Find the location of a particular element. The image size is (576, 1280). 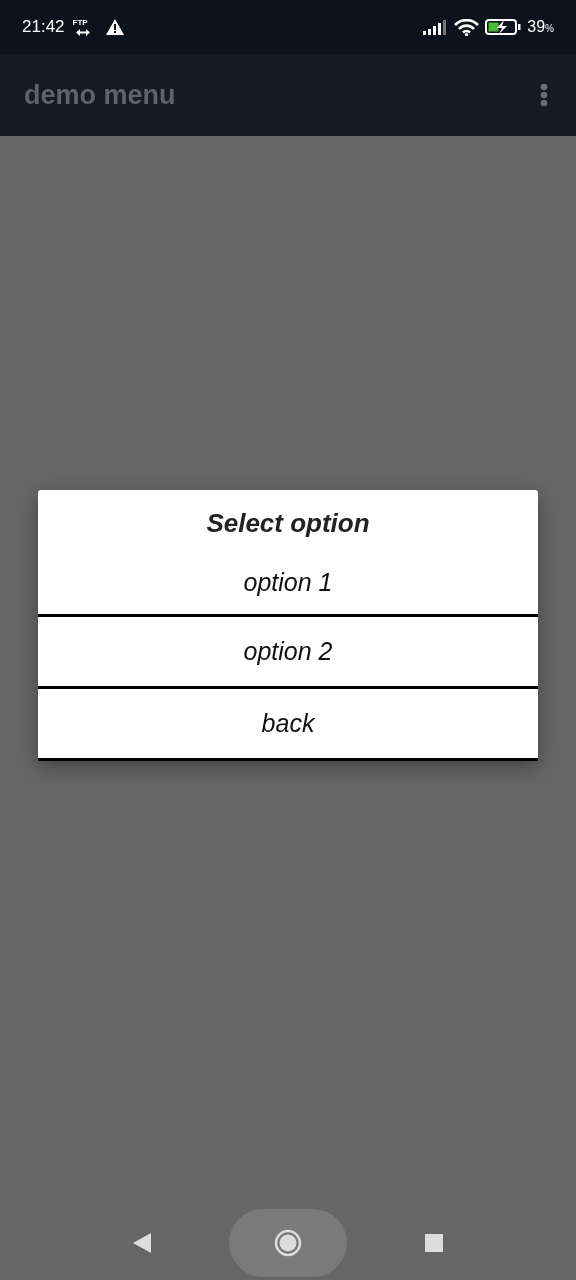

dialog-title: Select option is located at coordinates (288, 523).